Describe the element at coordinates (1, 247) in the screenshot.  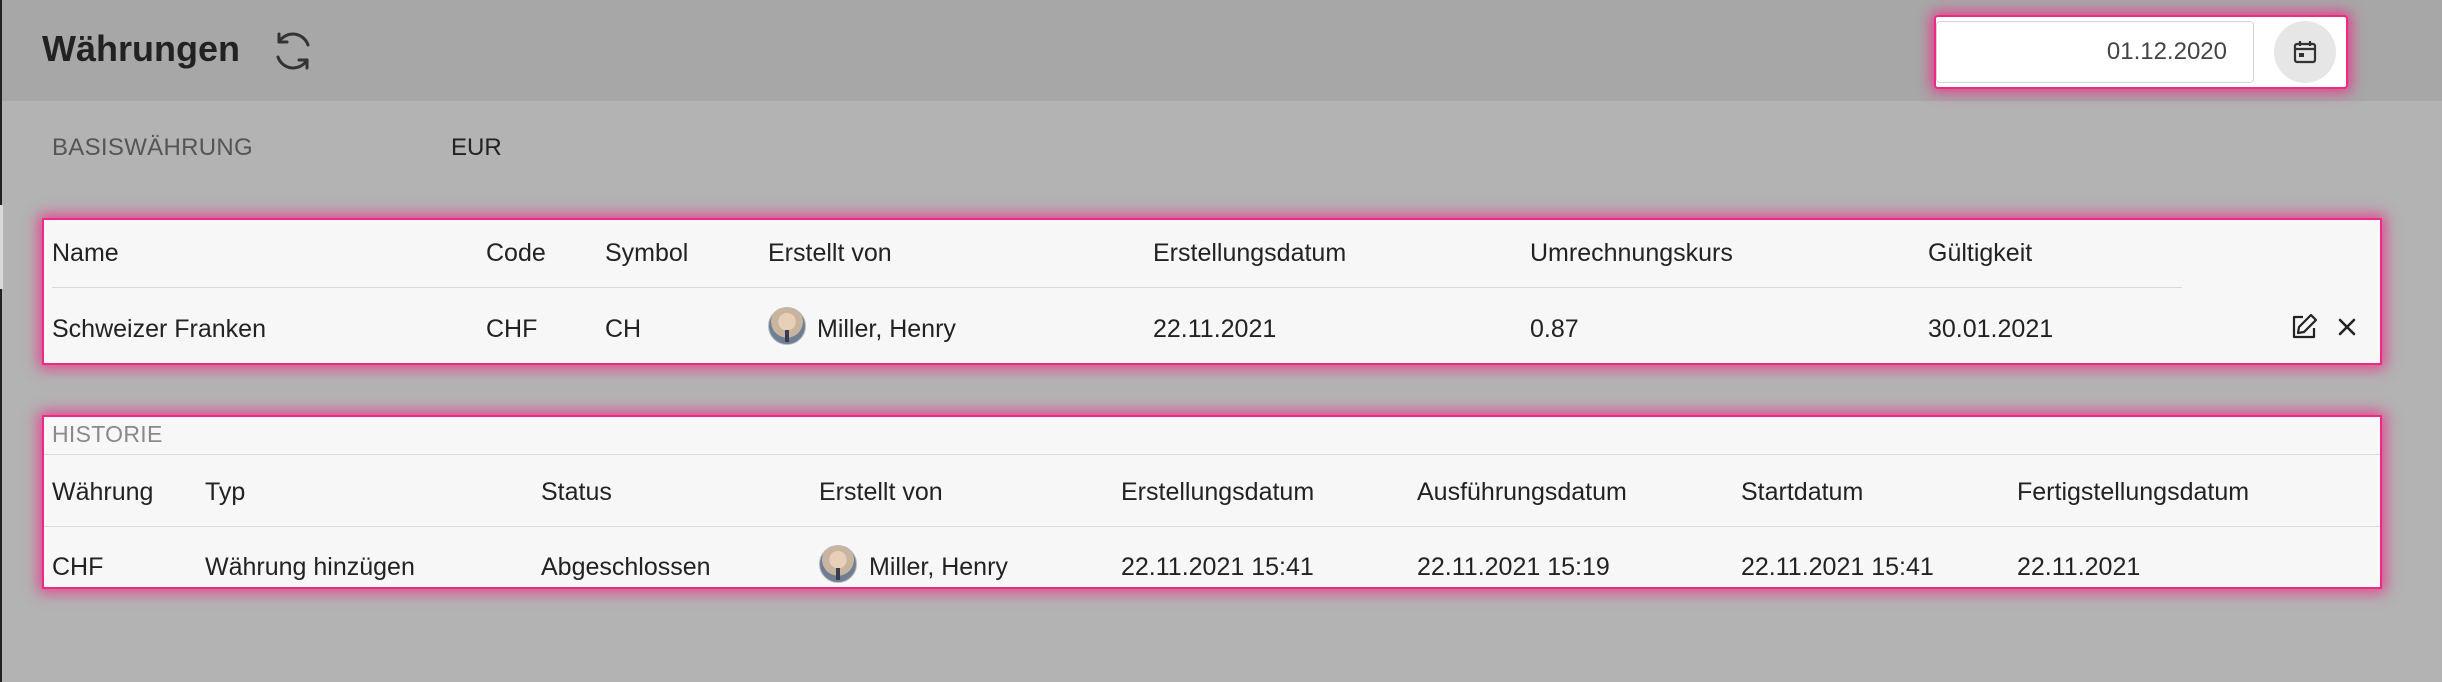
I see `window-edge-notch` at that location.